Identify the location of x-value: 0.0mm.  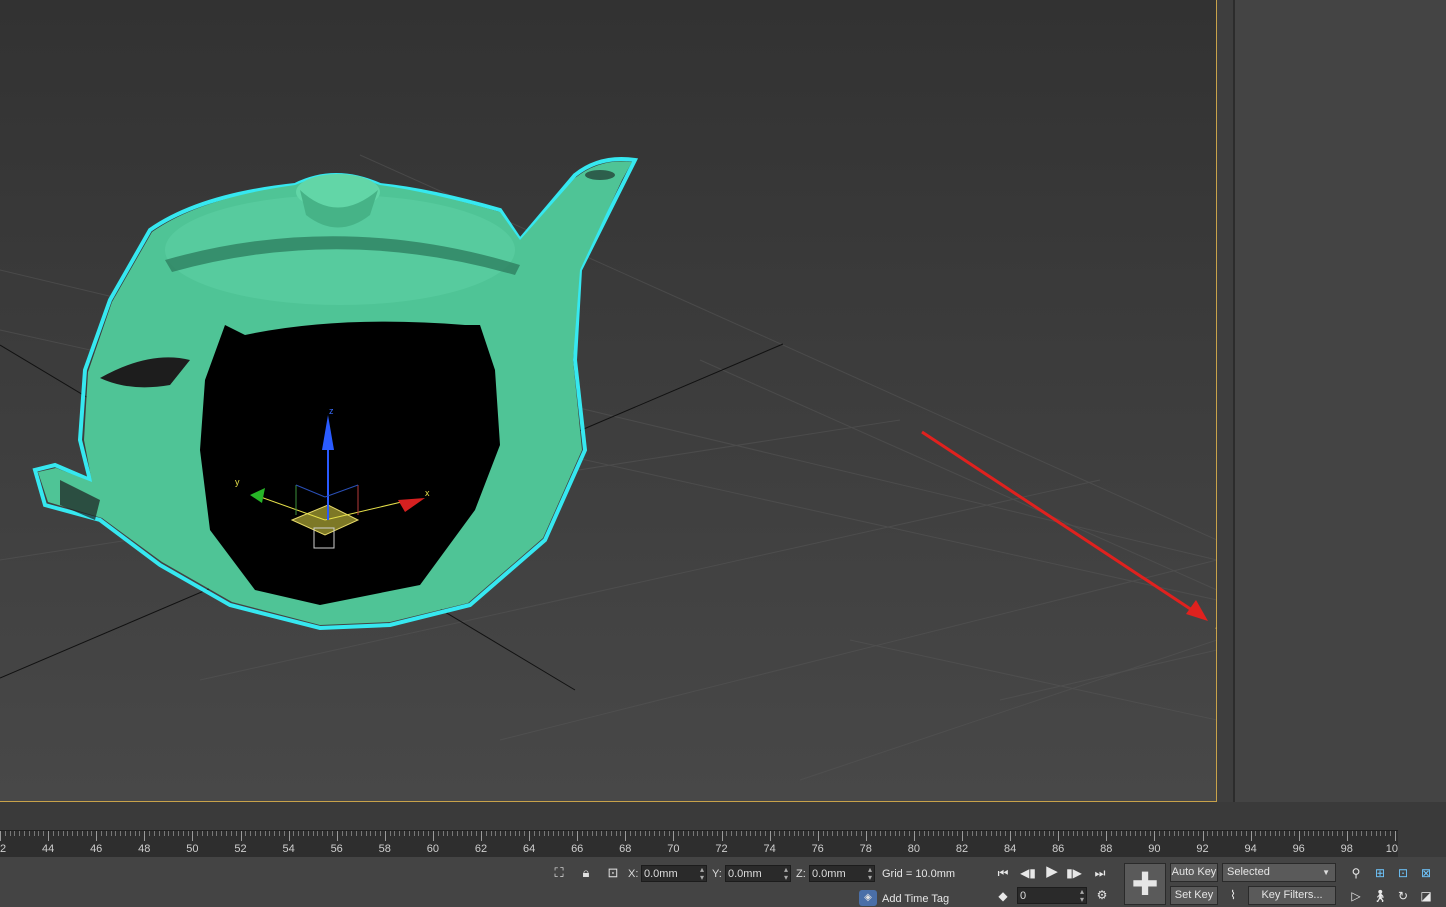
(661, 874).